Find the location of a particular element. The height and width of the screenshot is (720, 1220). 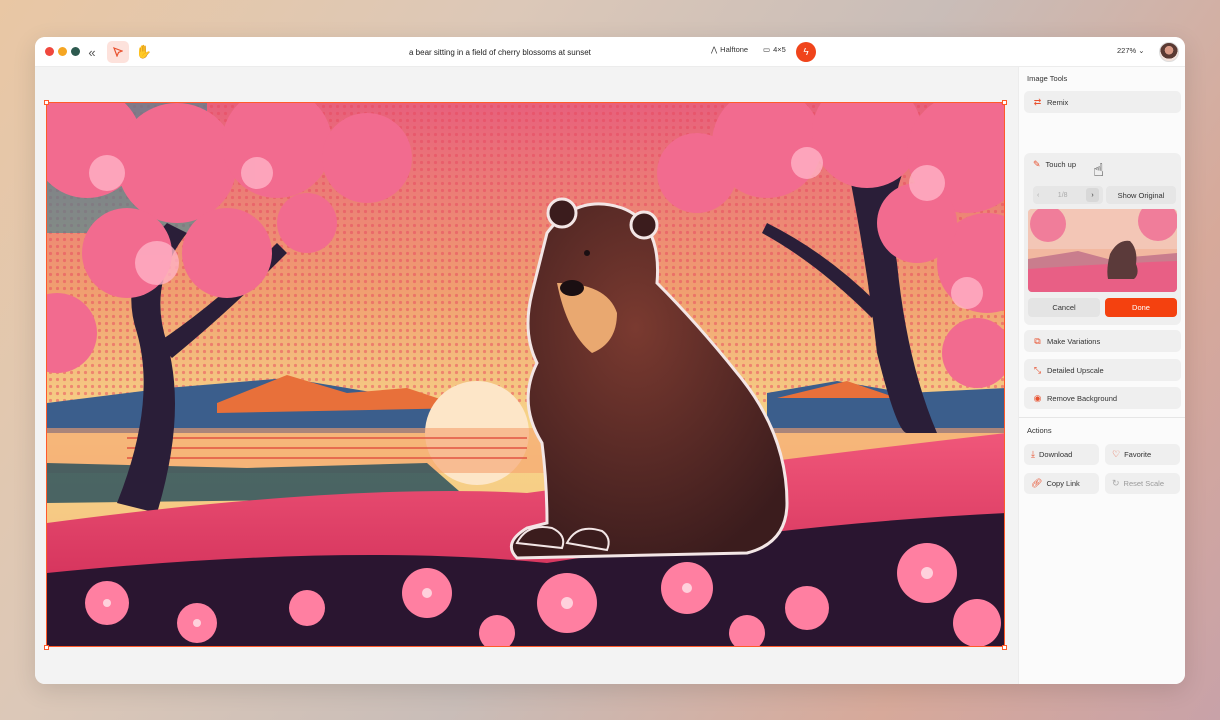

zoom-dropdown: 227% ⌄ is located at coordinates (1130, 50).